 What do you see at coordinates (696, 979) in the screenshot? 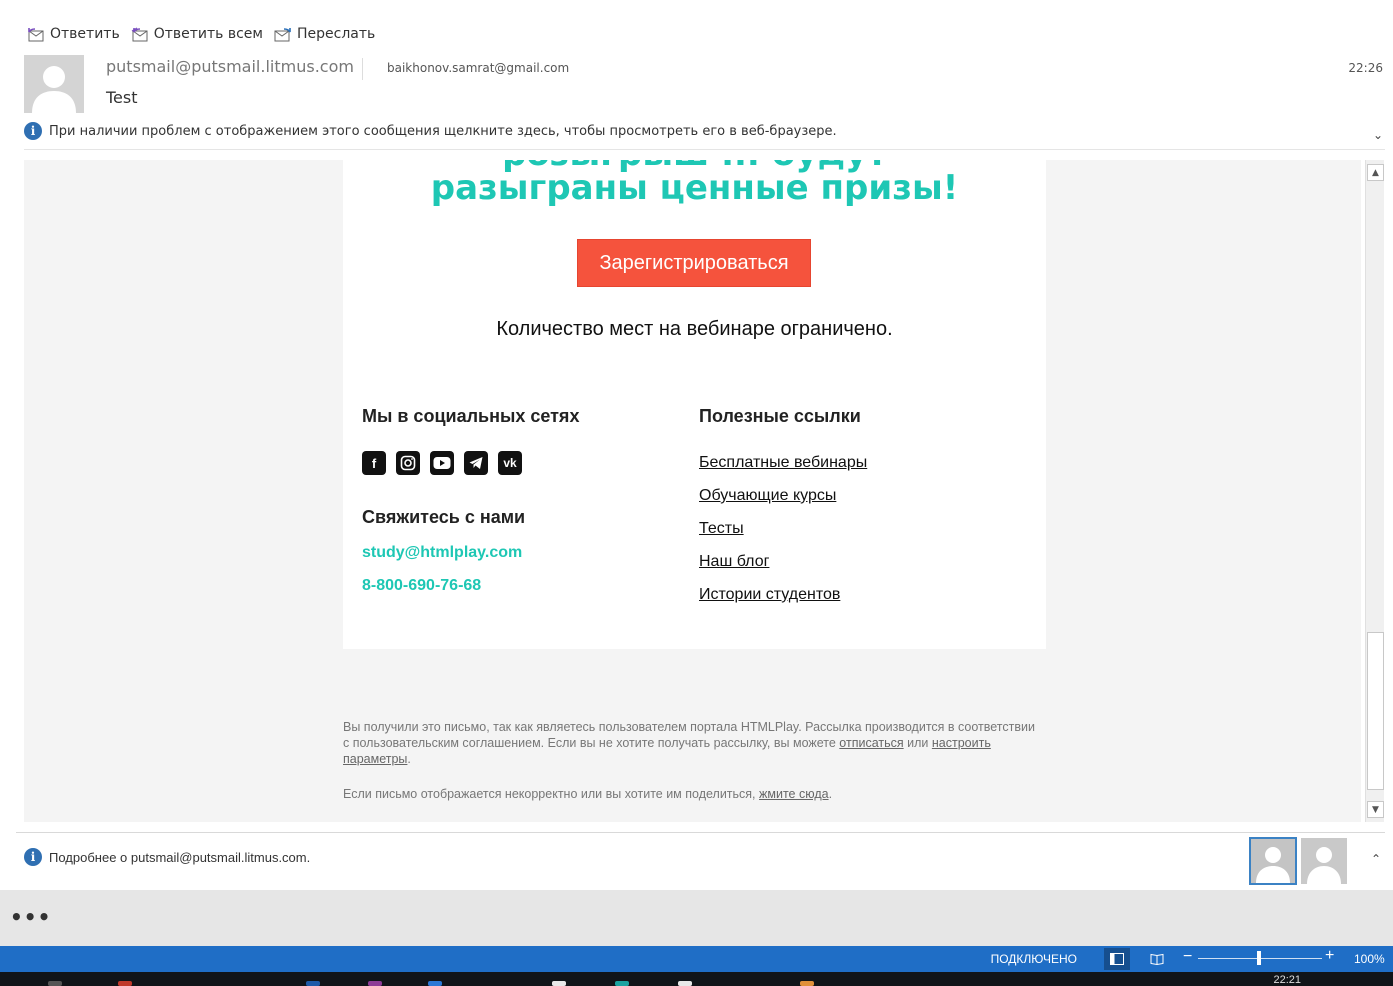
I see `windows-taskbar: 22:21` at bounding box center [696, 979].